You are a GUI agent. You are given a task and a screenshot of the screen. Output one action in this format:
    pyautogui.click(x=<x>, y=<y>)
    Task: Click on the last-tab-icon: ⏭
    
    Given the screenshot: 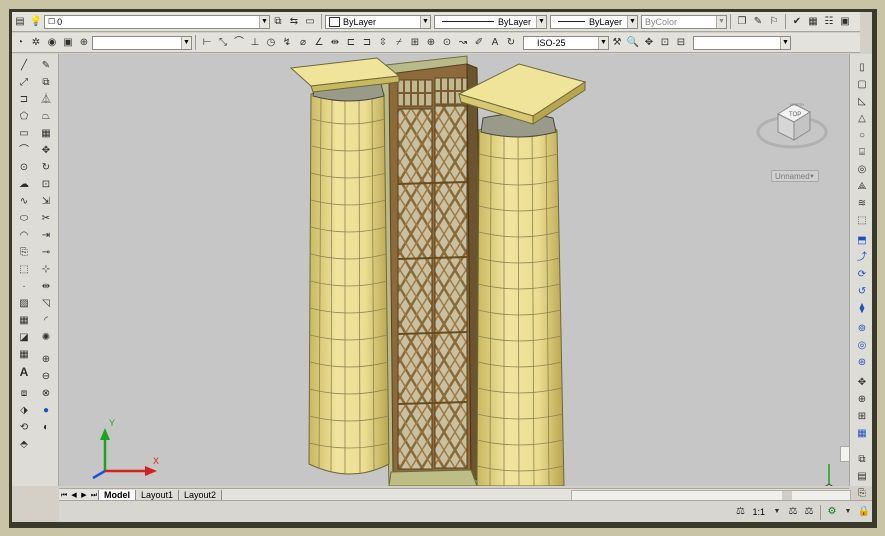 What is the action you would take?
    pyautogui.click(x=94, y=495)
    